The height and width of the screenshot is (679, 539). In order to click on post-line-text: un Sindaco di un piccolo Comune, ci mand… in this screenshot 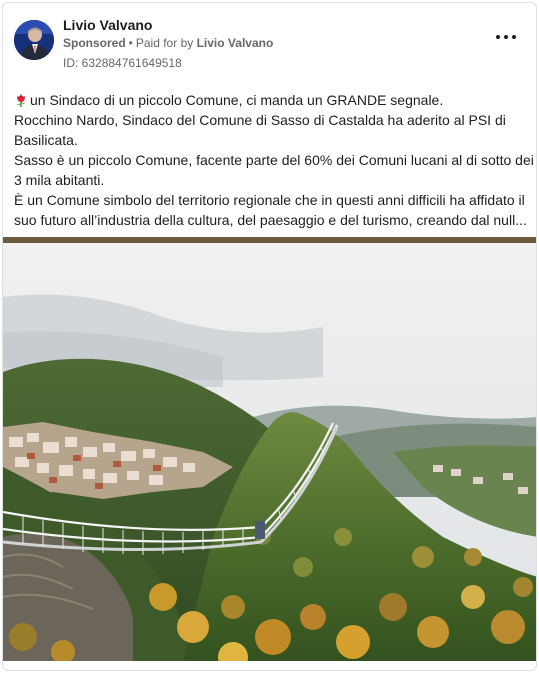, I will do `click(237, 100)`.